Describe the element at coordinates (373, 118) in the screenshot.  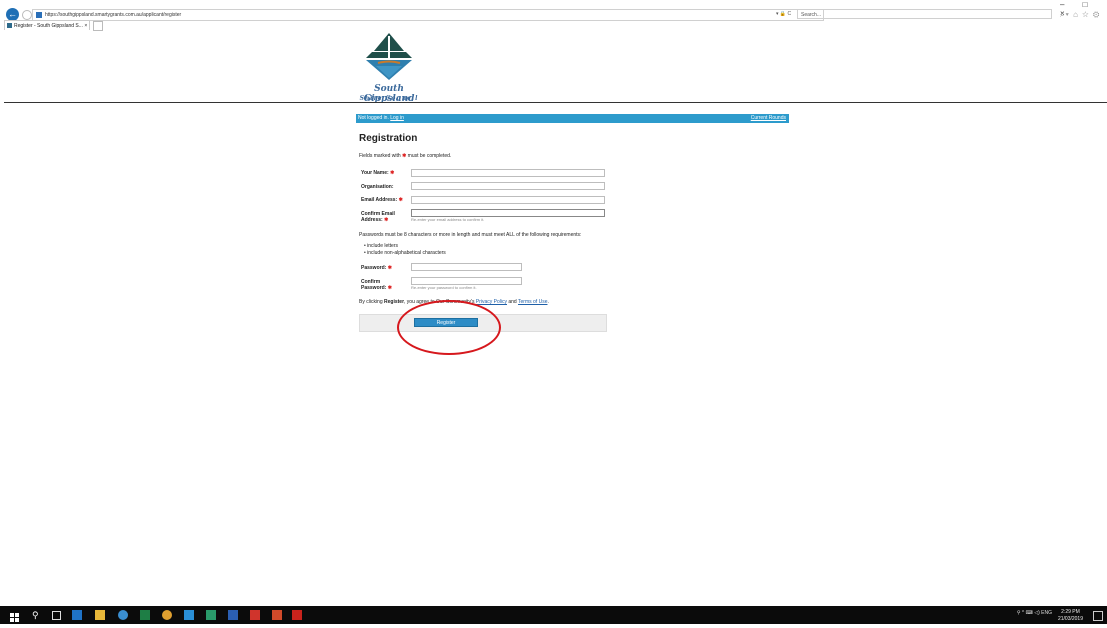
I see `login-status: Not logged in.` at that location.